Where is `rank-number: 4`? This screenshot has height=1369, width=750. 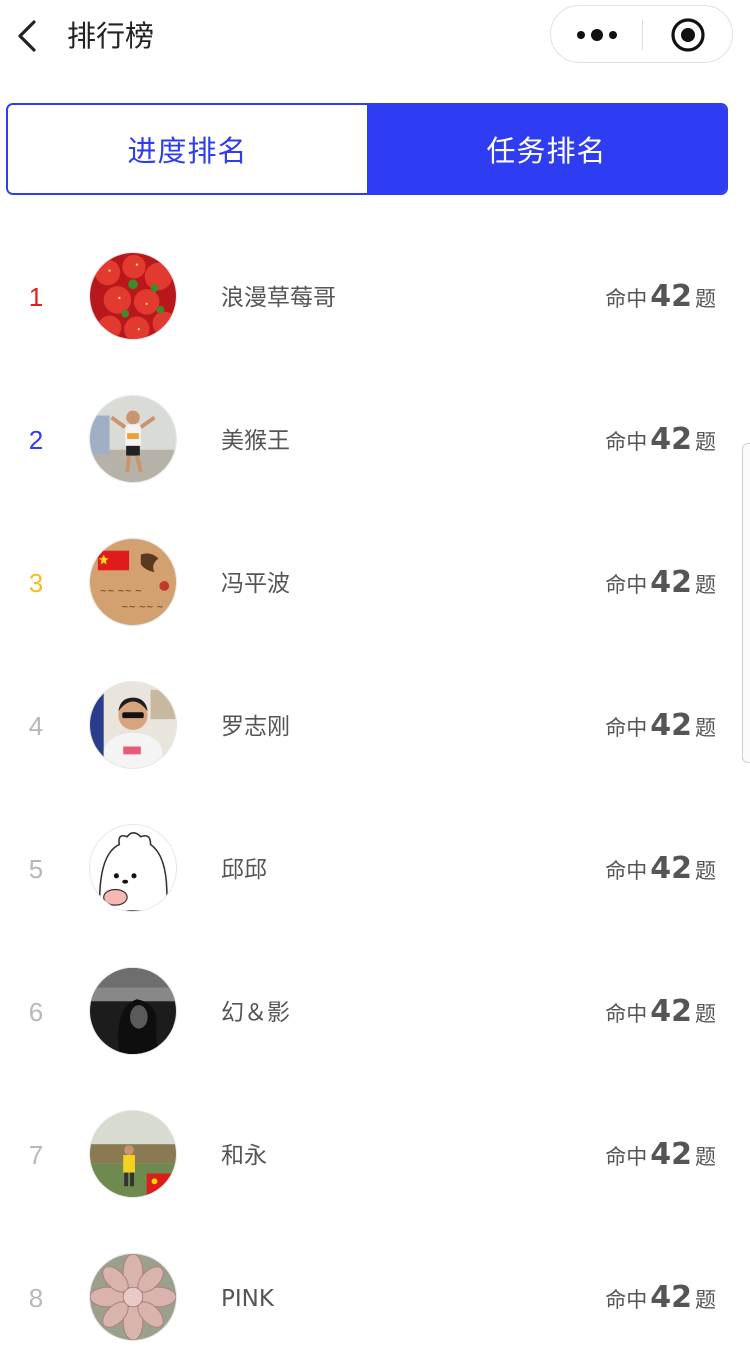
rank-number: 4 is located at coordinates (36, 726).